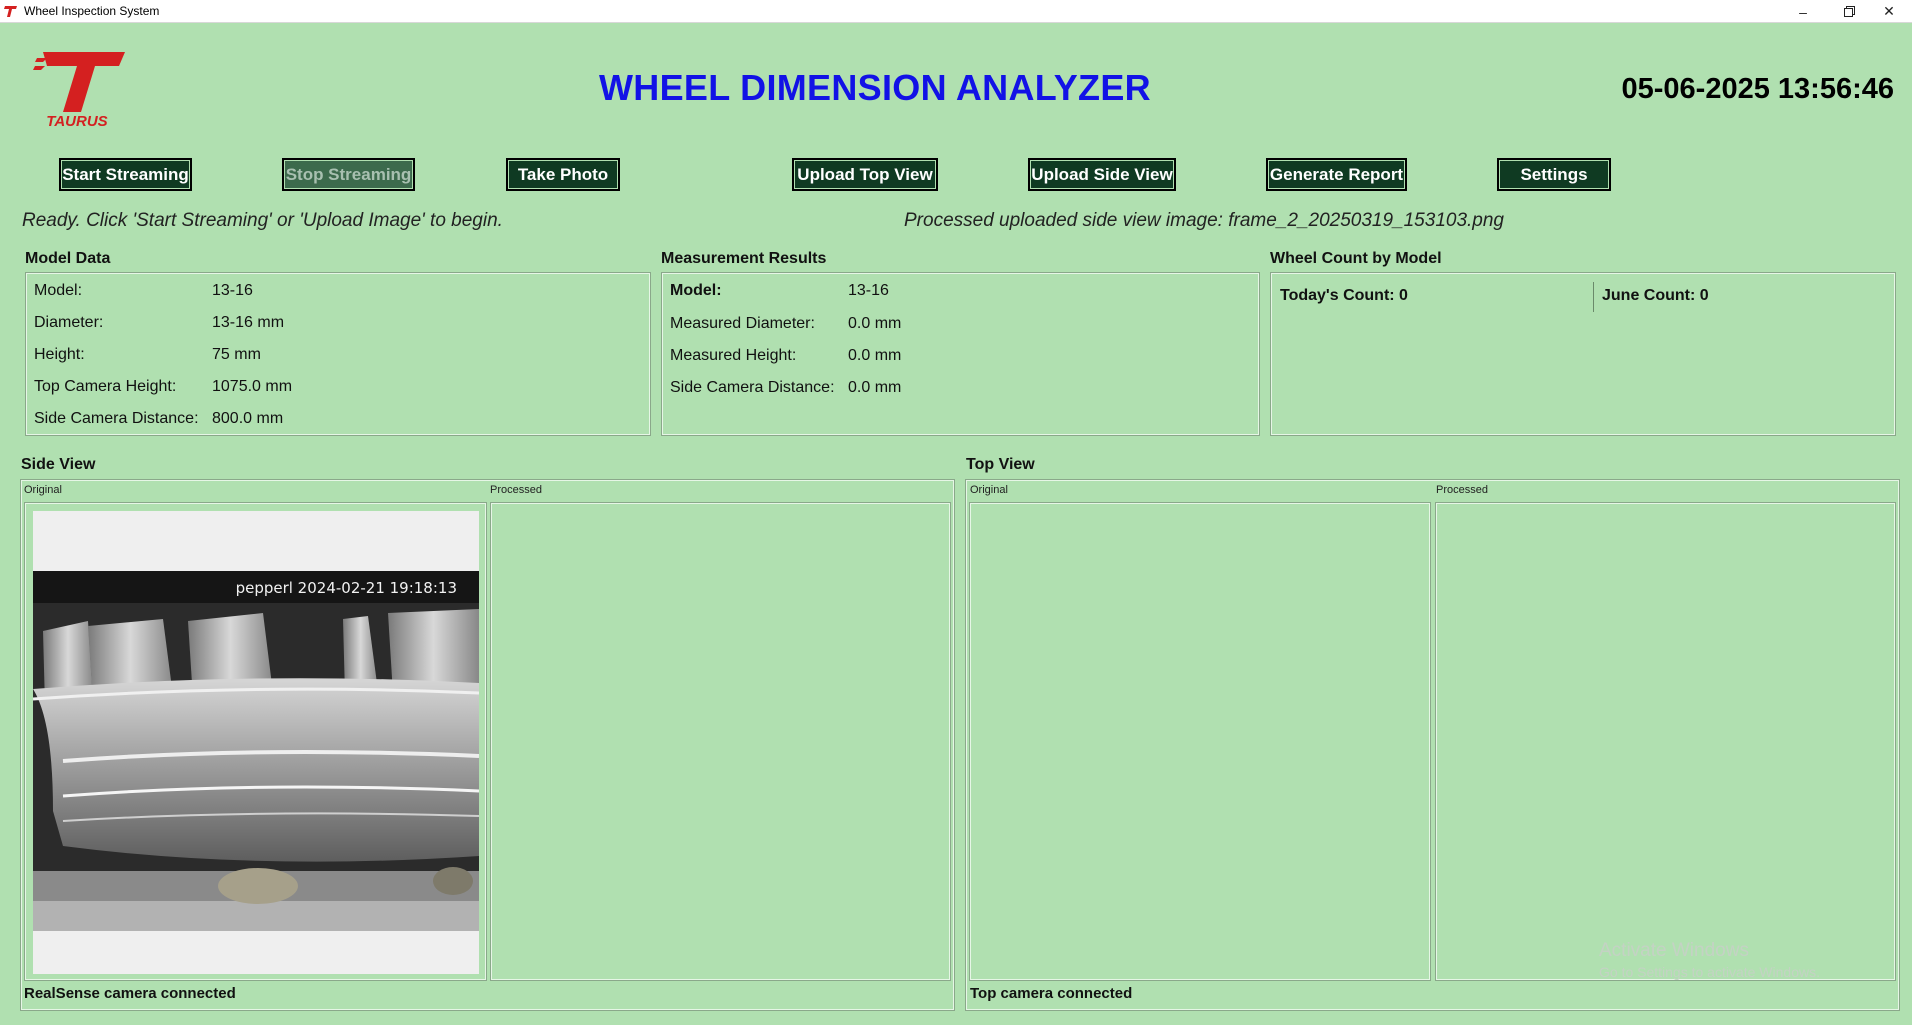 The image size is (1912, 1025). What do you see at coordinates (43, 490) in the screenshot?
I see `side-original-label: Original` at bounding box center [43, 490].